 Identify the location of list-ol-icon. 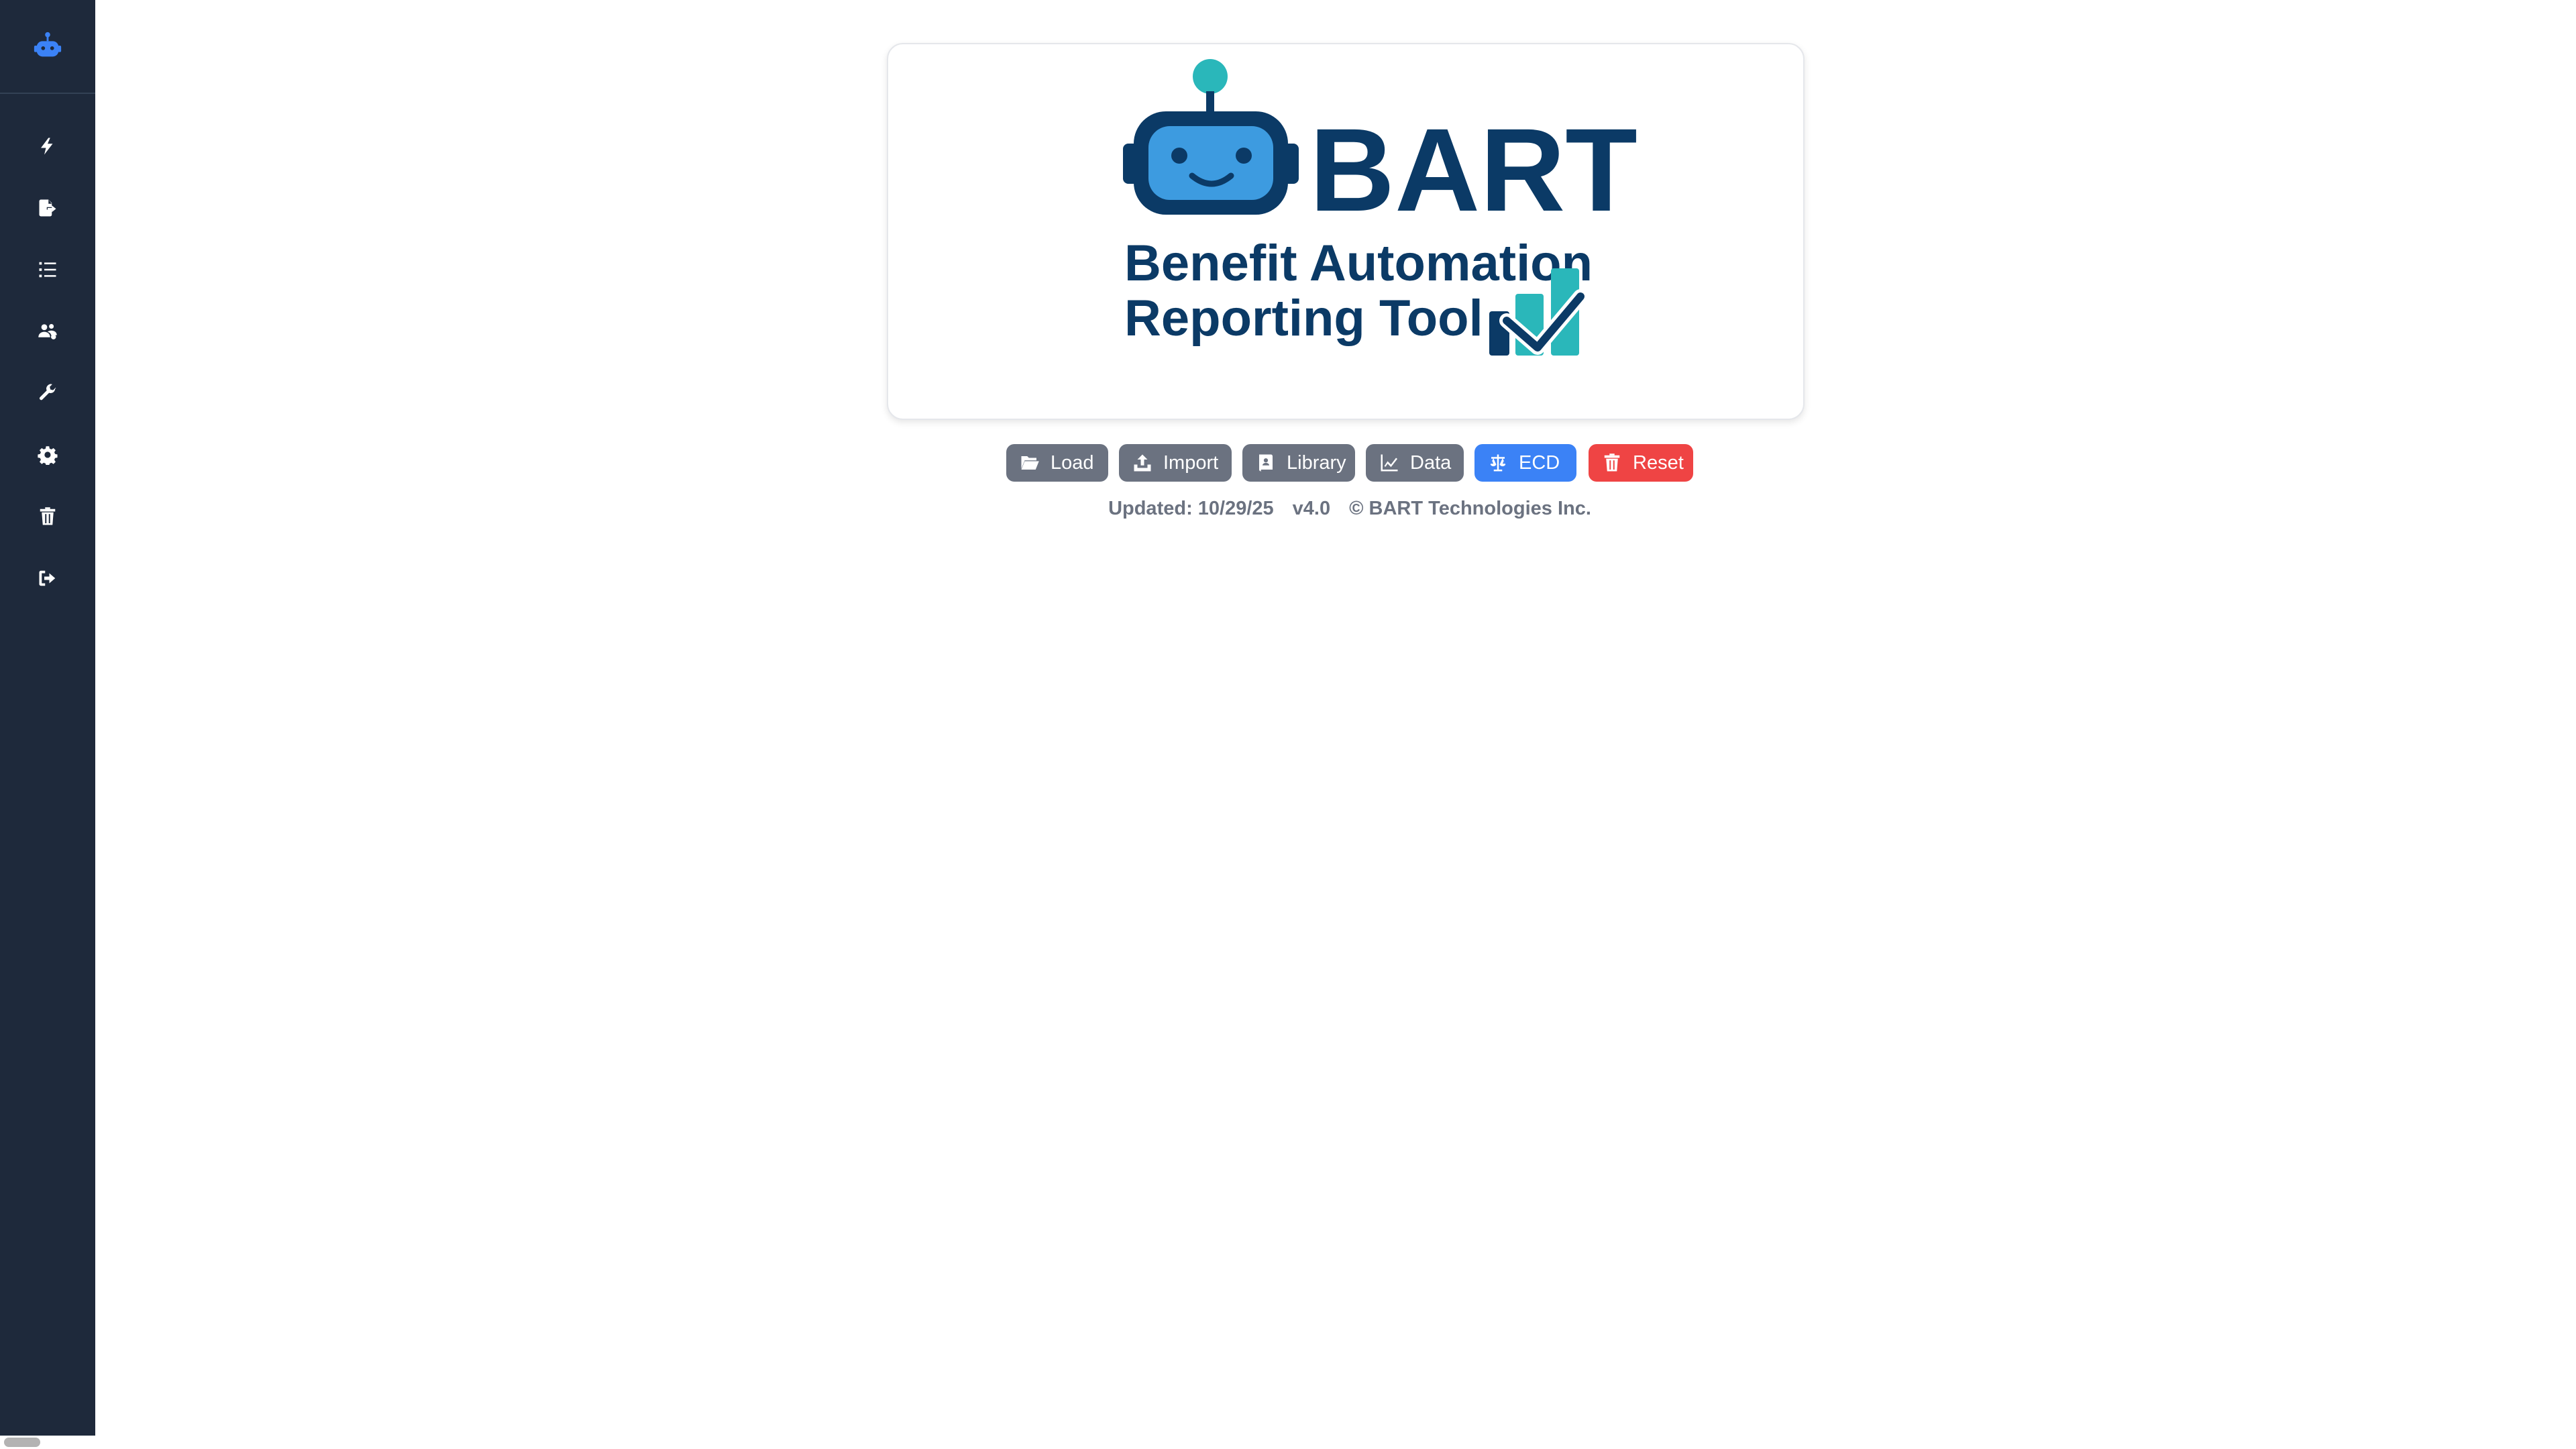
(47, 270).